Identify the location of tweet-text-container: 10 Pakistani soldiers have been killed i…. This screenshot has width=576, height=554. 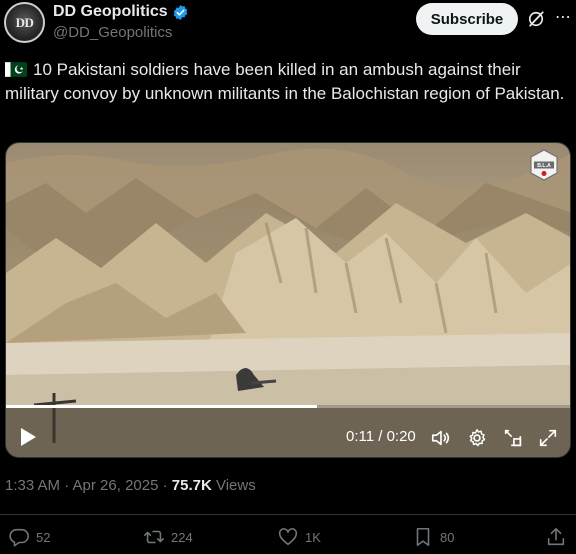
(285, 82).